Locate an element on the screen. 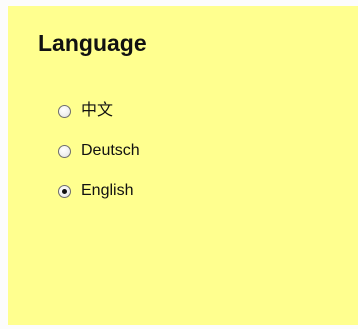 The height and width of the screenshot is (329, 358). language-option-english: English is located at coordinates (99, 191).